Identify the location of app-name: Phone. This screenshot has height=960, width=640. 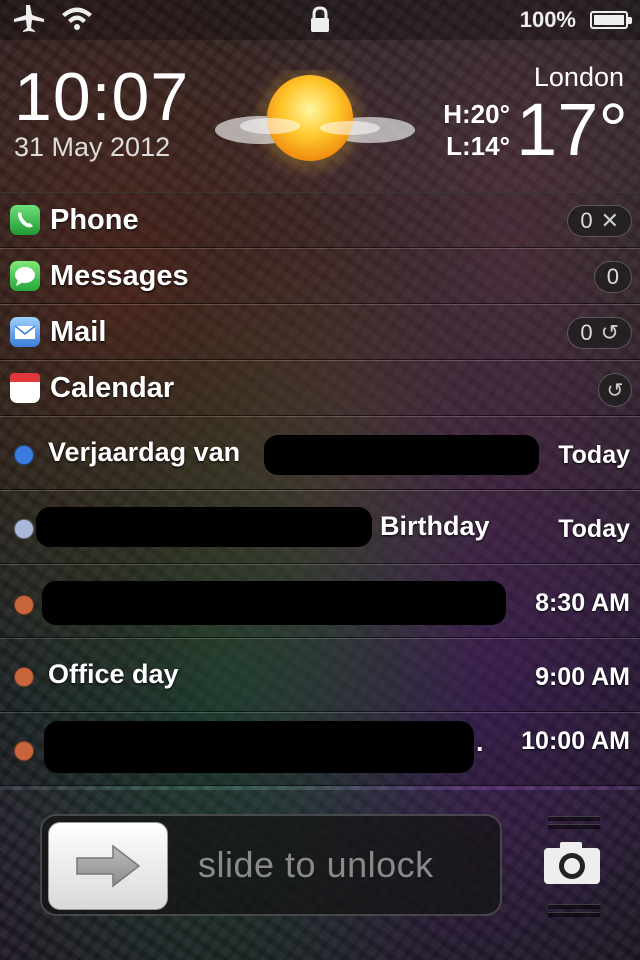
(94, 220).